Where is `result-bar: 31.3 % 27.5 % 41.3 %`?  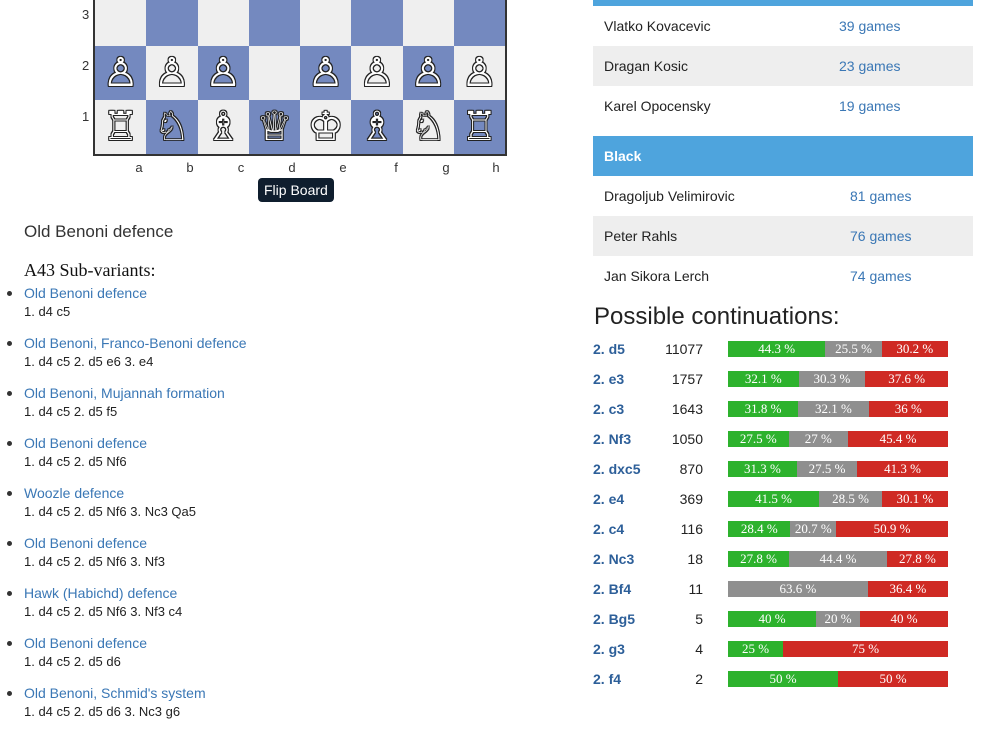 result-bar: 31.3 % 27.5 % 41.3 % is located at coordinates (838, 469).